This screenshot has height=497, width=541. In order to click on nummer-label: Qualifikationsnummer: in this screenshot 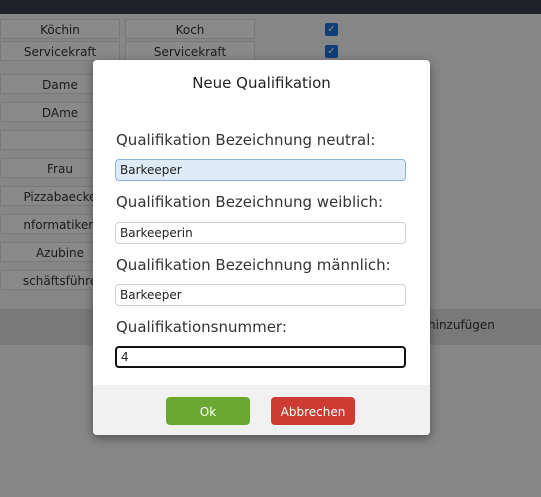, I will do `click(201, 327)`.